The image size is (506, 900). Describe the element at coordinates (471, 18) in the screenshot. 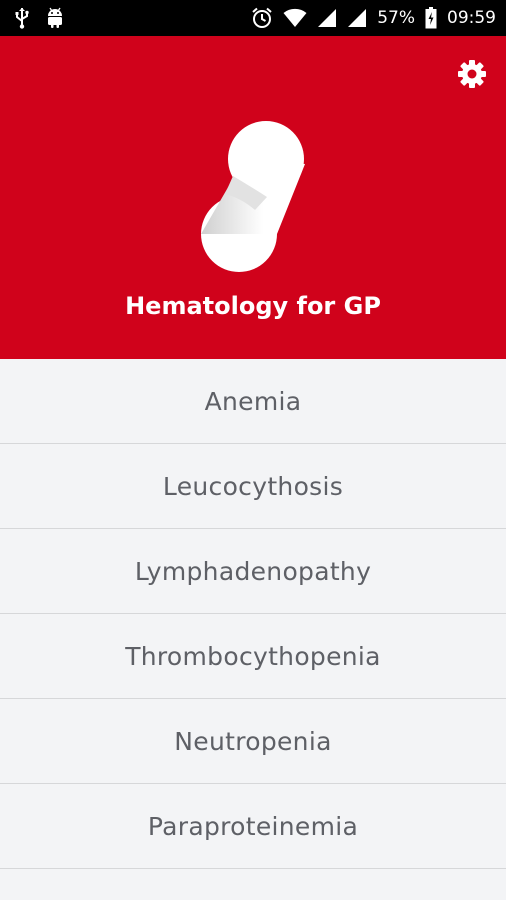

I see `clock: 09:59` at that location.